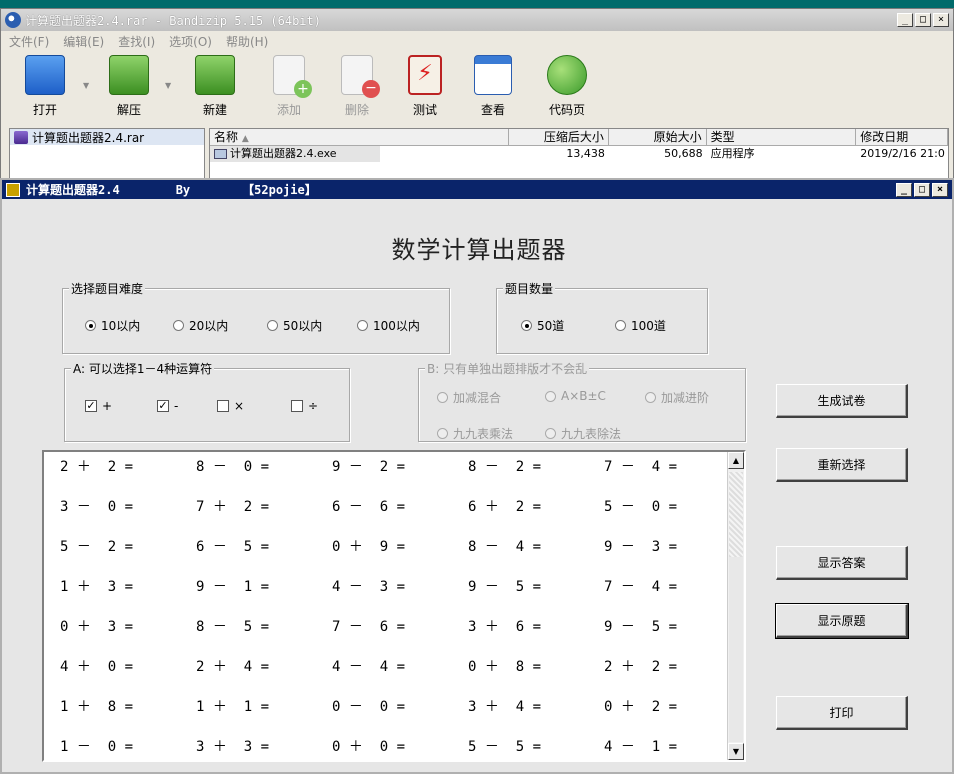 This screenshot has height=774, width=954. What do you see at coordinates (136, 41) in the screenshot?
I see `menu-find: 查找(I)` at bounding box center [136, 41].